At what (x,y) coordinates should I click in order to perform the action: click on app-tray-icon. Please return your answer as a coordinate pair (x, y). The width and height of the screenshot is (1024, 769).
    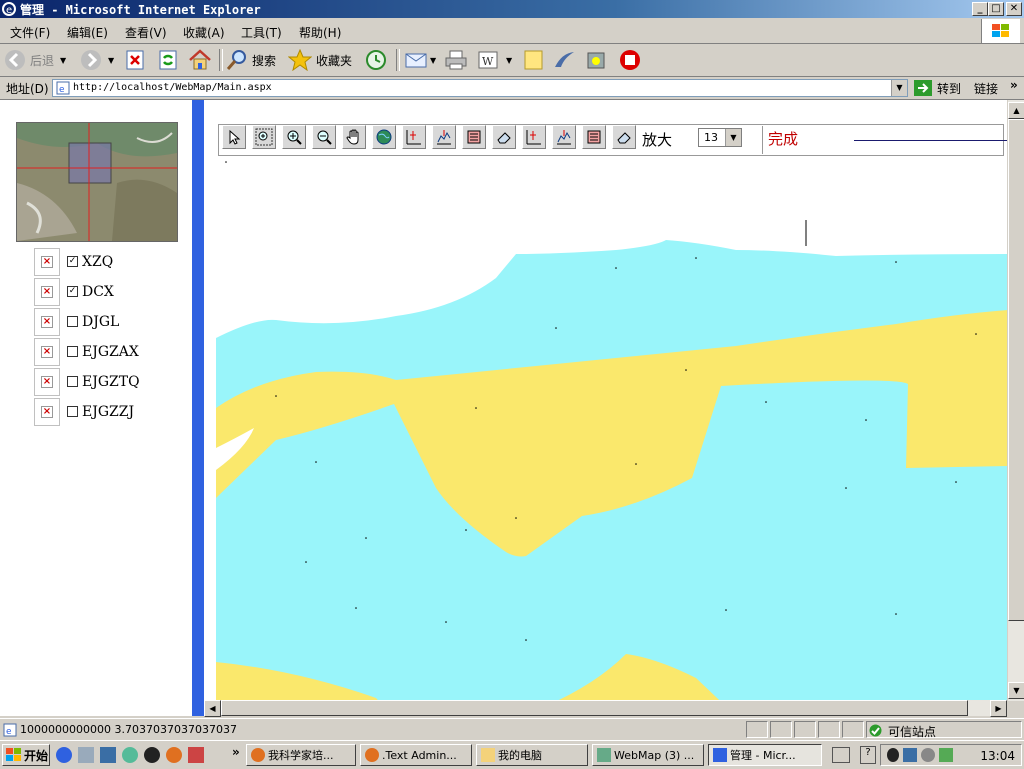
    Looking at the image, I should click on (946, 755).